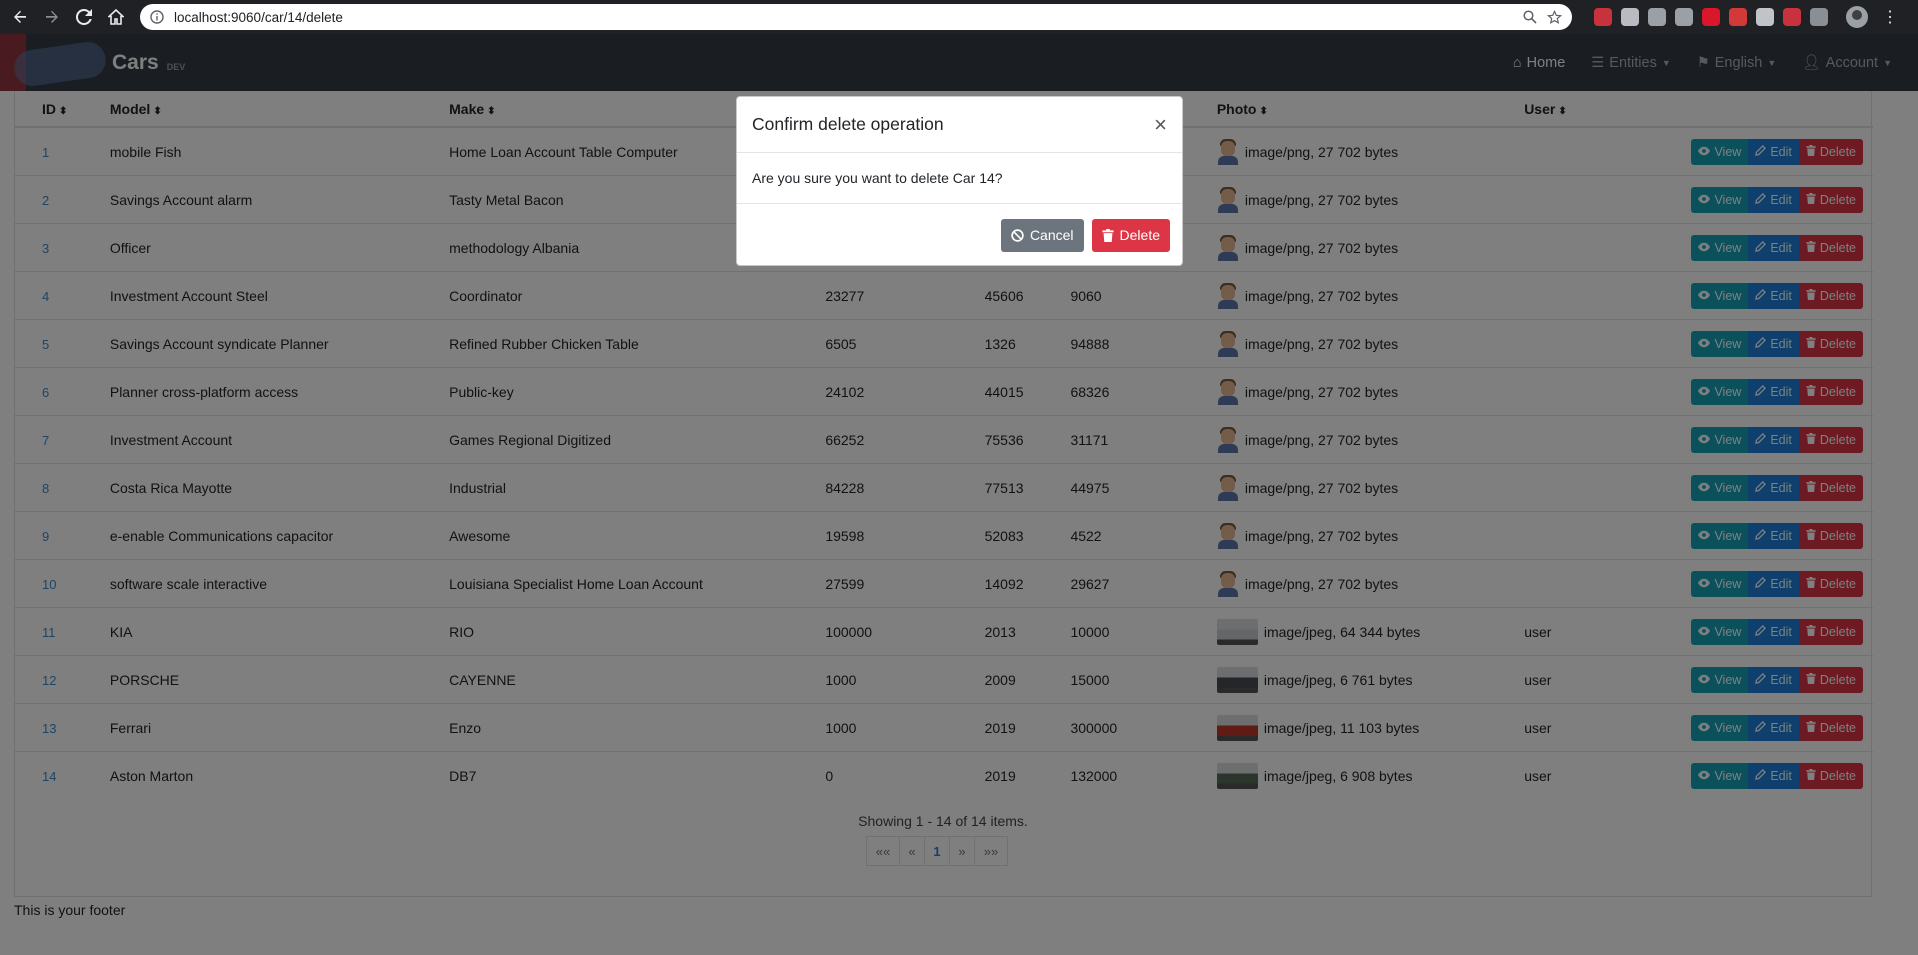 This screenshot has height=955, width=1918. Describe the element at coordinates (1738, 17) in the screenshot. I see `extension-6-icon` at that location.